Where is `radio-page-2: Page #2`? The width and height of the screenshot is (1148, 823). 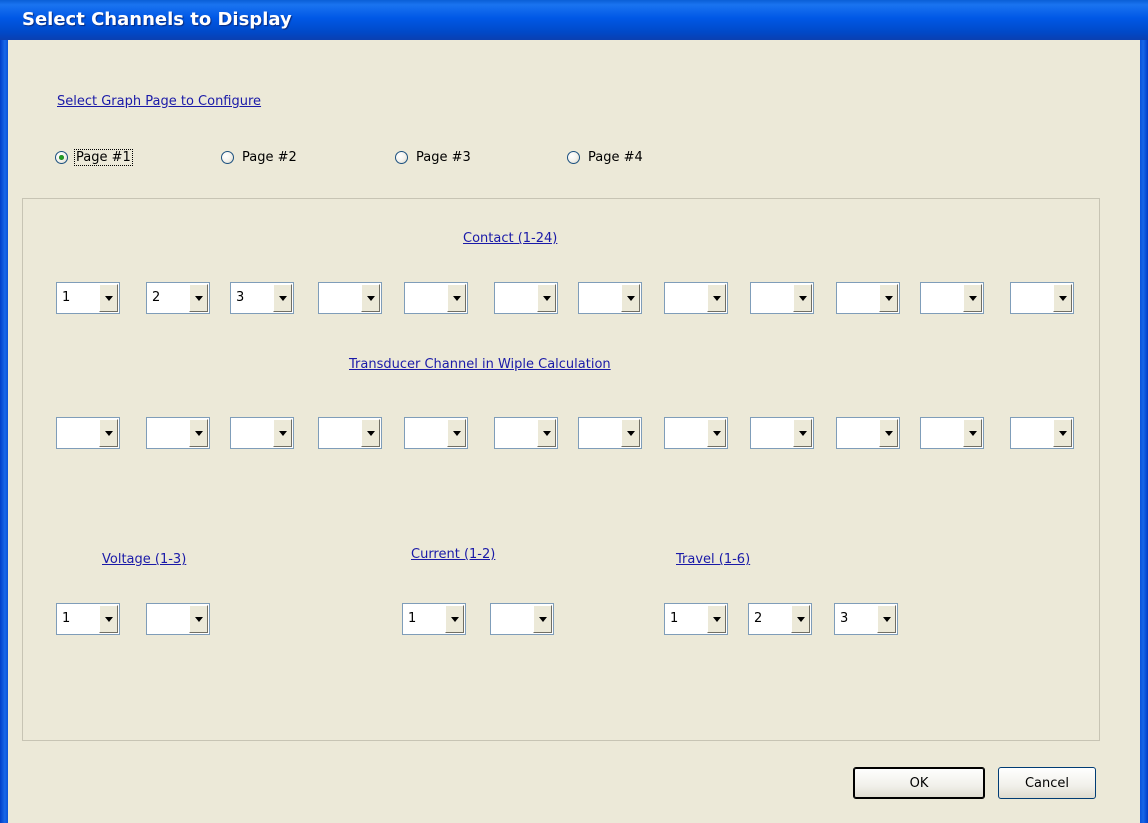 radio-page-2: Page #2 is located at coordinates (259, 157).